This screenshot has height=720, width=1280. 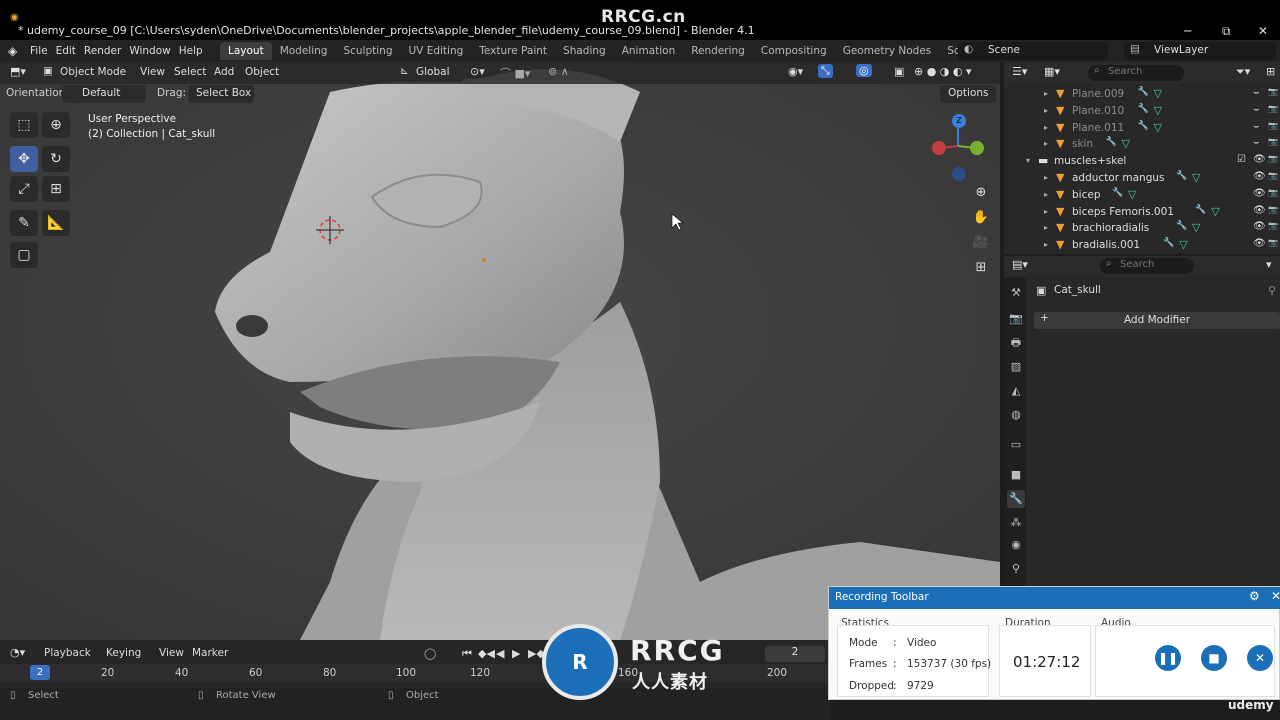 I want to click on menu-help: Help, so click(x=195, y=51).